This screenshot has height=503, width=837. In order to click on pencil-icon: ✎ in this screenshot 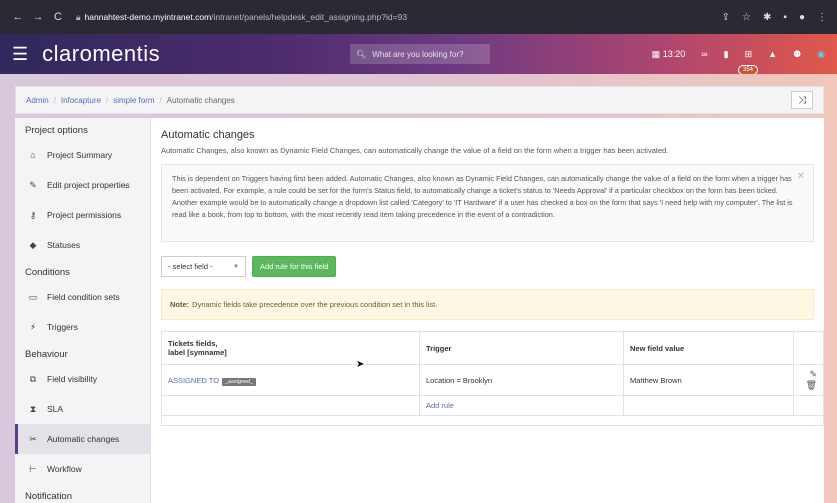, I will do `click(33, 184)`.